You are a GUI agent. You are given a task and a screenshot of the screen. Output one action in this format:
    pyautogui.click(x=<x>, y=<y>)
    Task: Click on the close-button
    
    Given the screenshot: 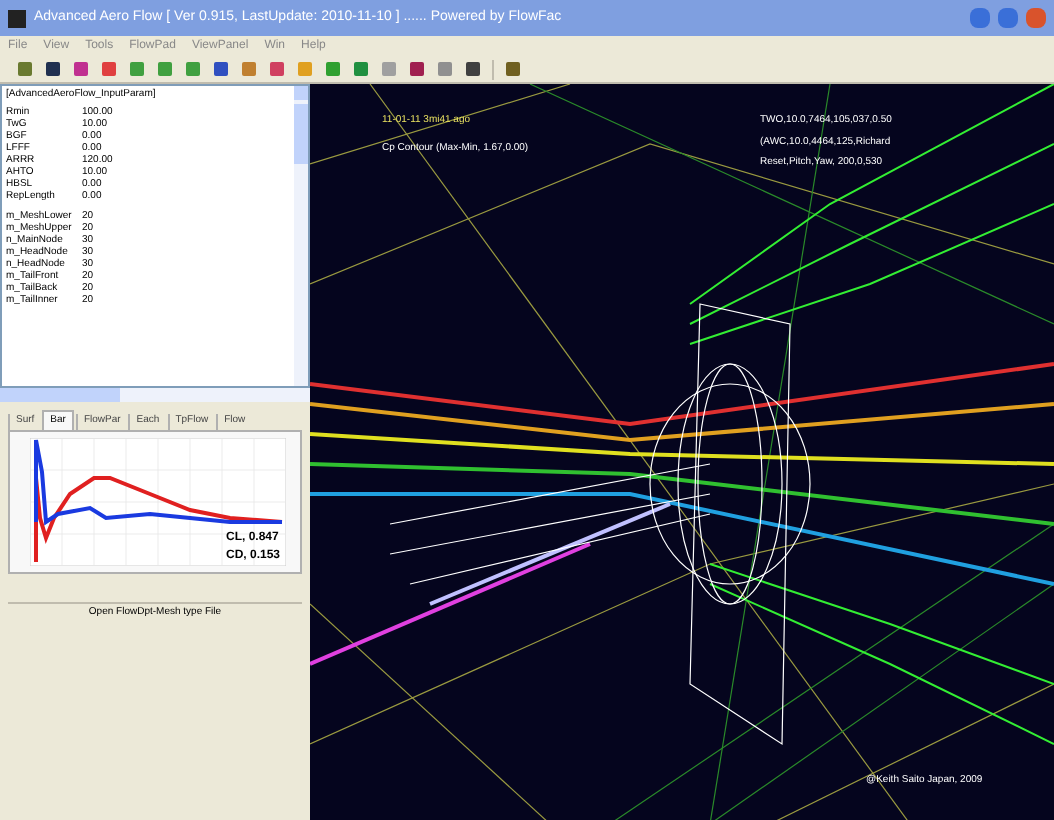 What is the action you would take?
    pyautogui.click(x=1036, y=18)
    